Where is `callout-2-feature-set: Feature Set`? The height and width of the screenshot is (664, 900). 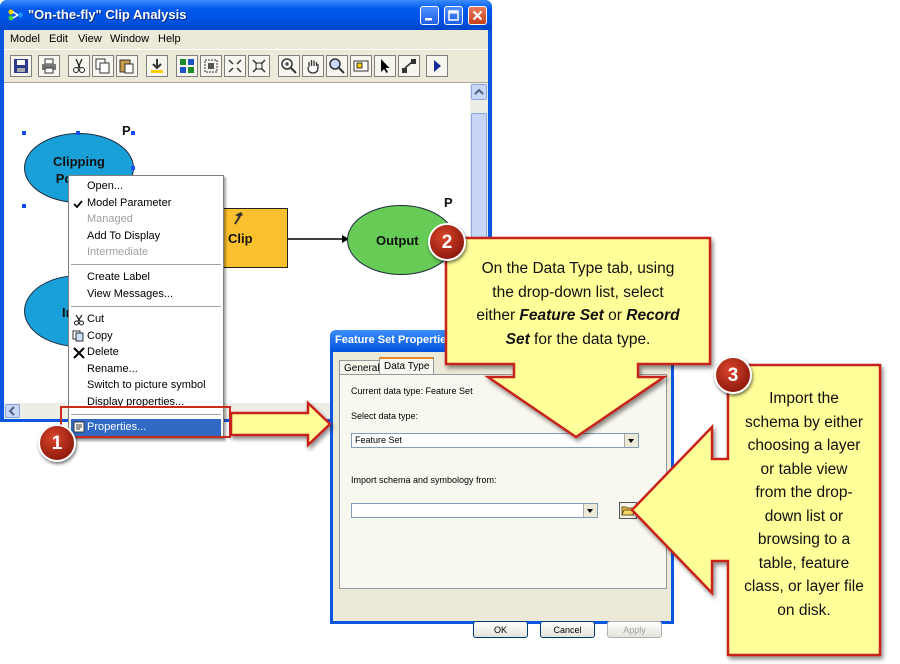
callout-2-feature-set: Feature Set is located at coordinates (561, 315).